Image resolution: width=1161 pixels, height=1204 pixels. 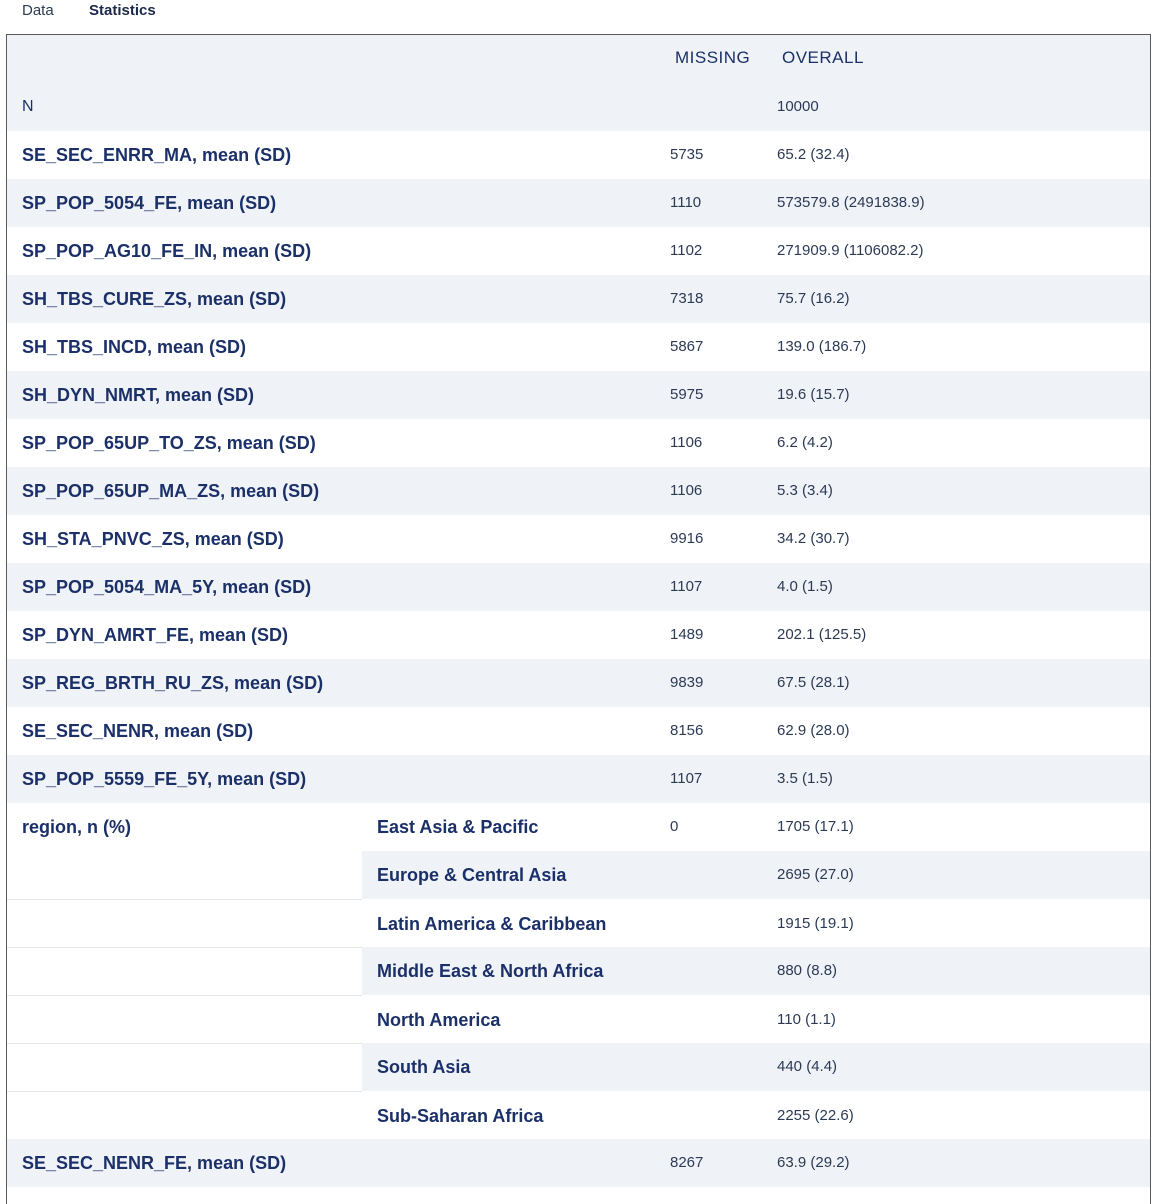 I want to click on region-level-overall: 440 (4.4), so click(x=807, y=1066).